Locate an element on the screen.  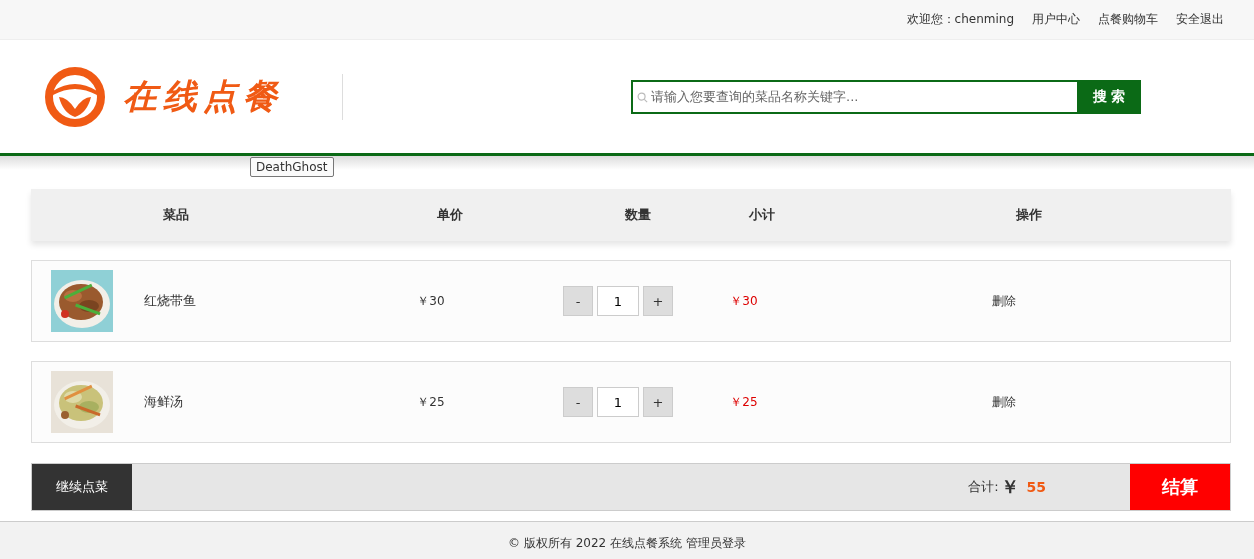
dish-name: 红烧带鱼 is located at coordinates (170, 301).